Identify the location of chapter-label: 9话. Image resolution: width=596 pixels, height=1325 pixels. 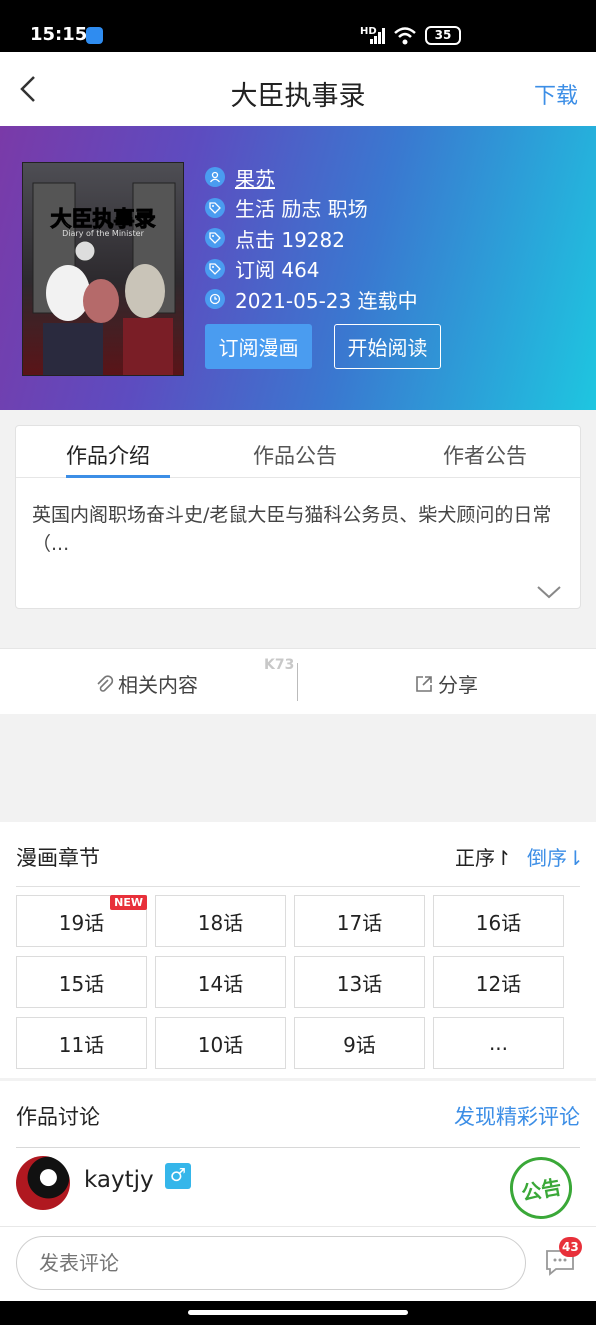
(359, 1044).